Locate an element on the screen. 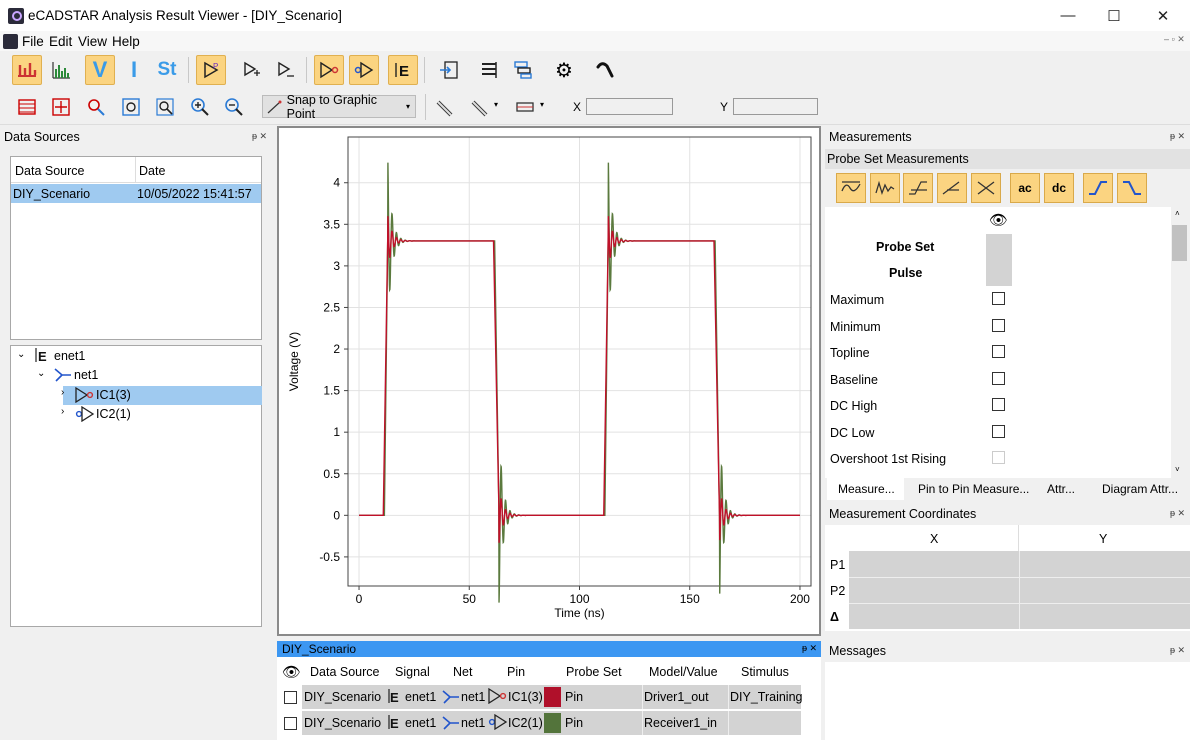 The height and width of the screenshot is (740, 1190). col-divider is located at coordinates (642, 697).